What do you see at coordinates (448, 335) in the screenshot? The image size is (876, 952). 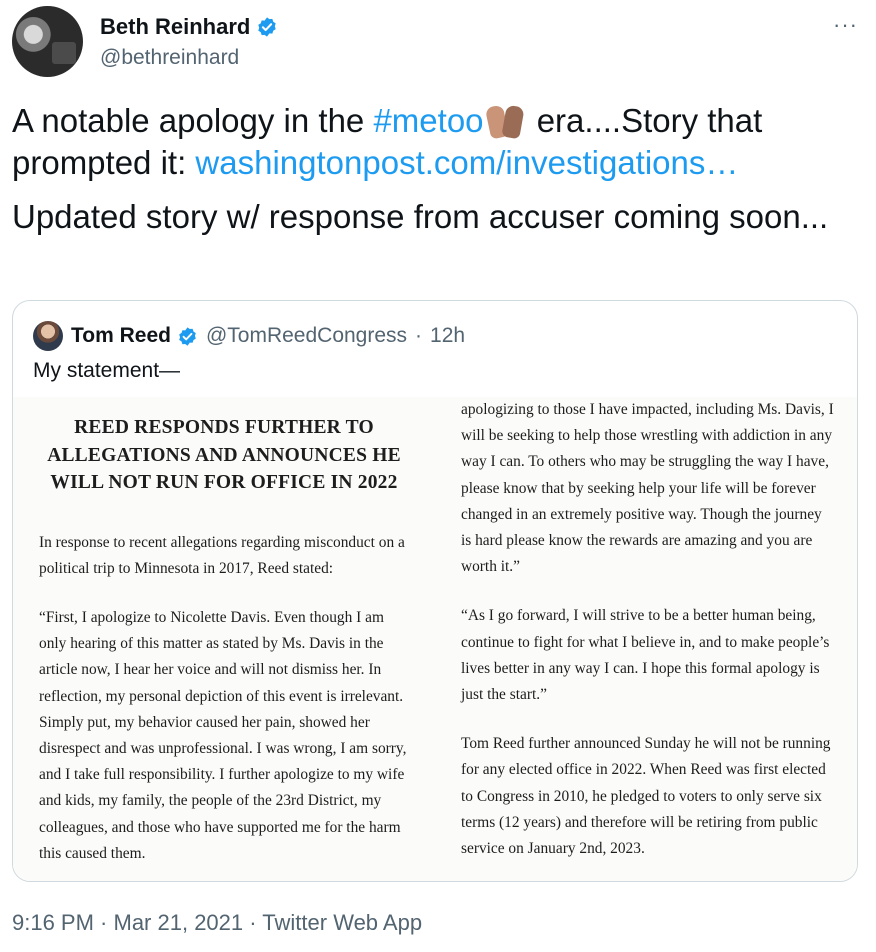 I see `quoted-tweet-time: 12h` at bounding box center [448, 335].